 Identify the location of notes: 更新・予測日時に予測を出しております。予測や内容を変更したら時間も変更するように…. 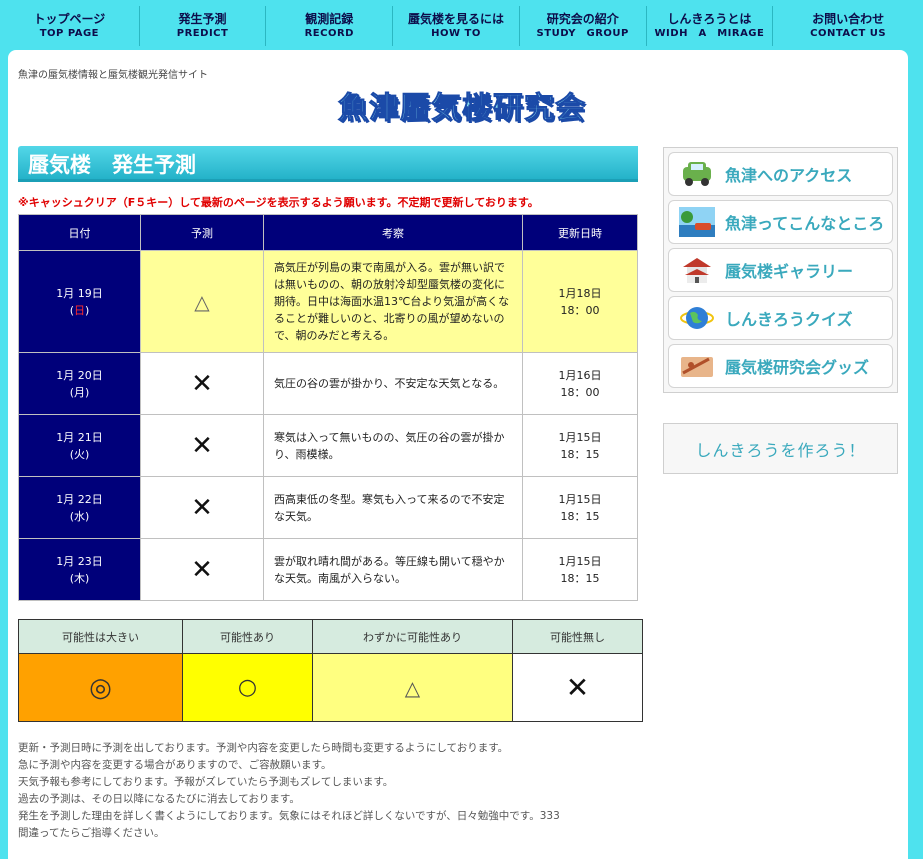
(328, 791).